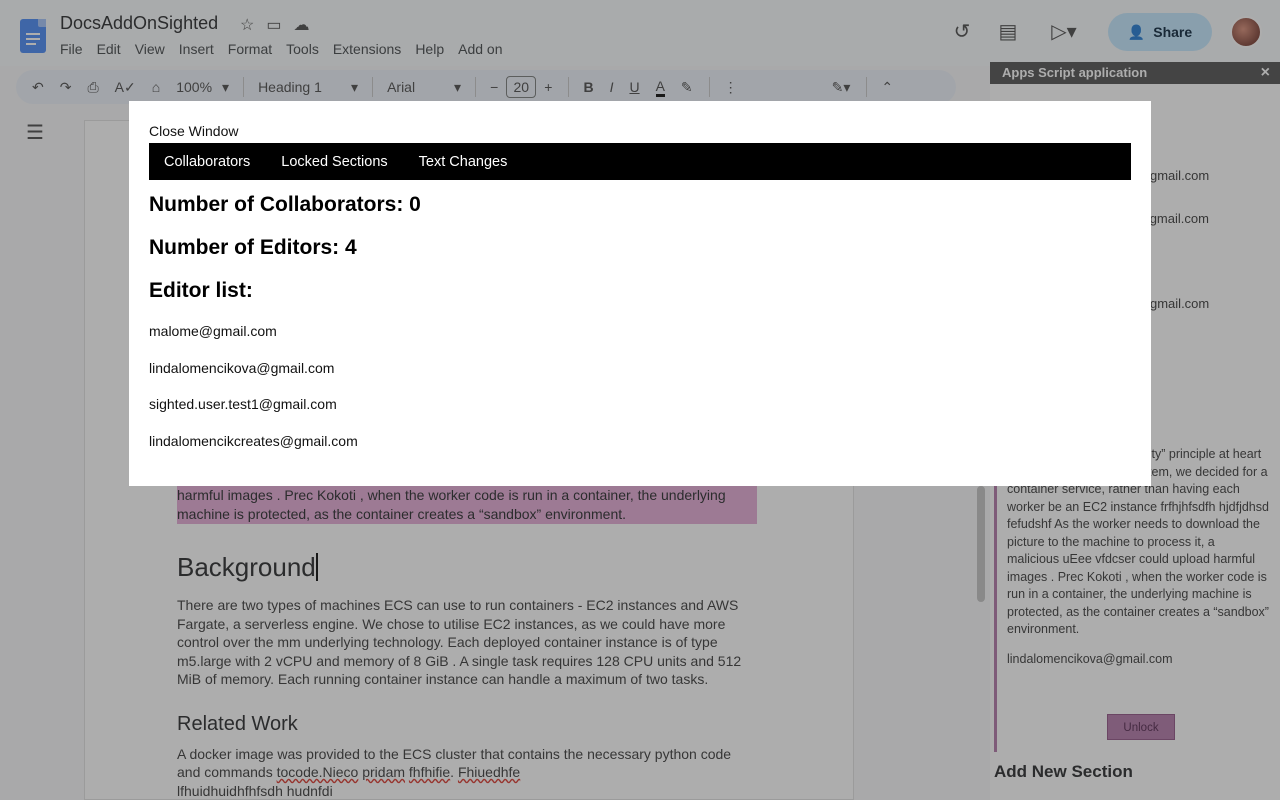 The image size is (1280, 800). Describe the element at coordinates (334, 162) in the screenshot. I see `tab-locked-sections: Locked Sections` at that location.